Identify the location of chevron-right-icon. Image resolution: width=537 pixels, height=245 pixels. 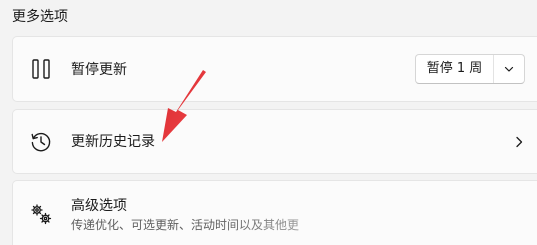
(519, 142).